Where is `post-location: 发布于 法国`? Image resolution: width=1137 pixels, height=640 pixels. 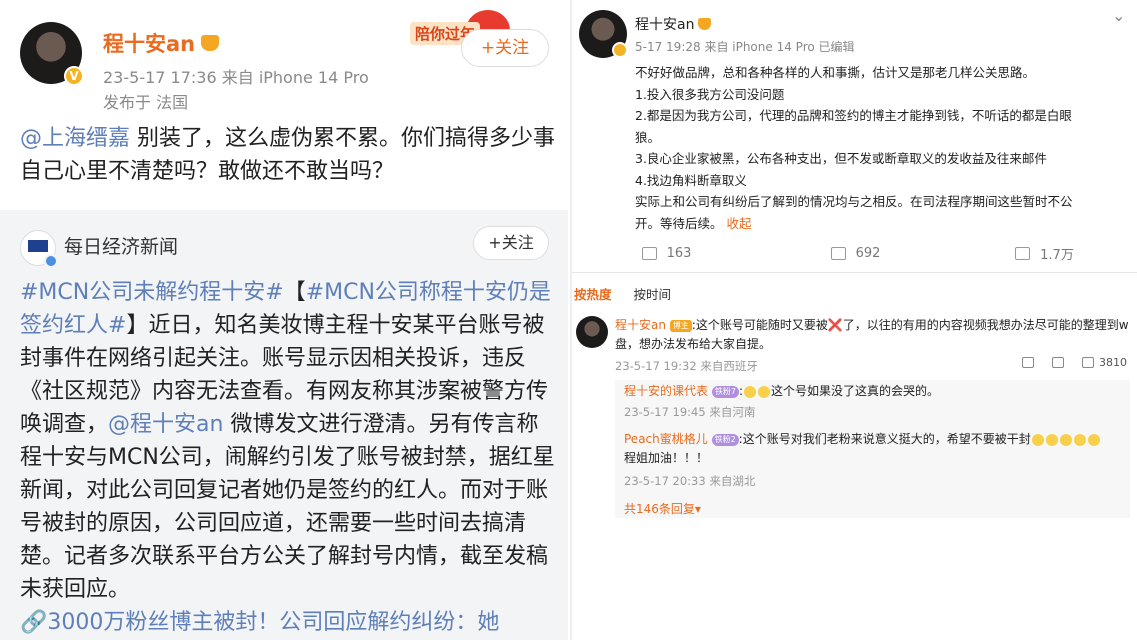 post-location: 发布于 法国 is located at coordinates (146, 102).